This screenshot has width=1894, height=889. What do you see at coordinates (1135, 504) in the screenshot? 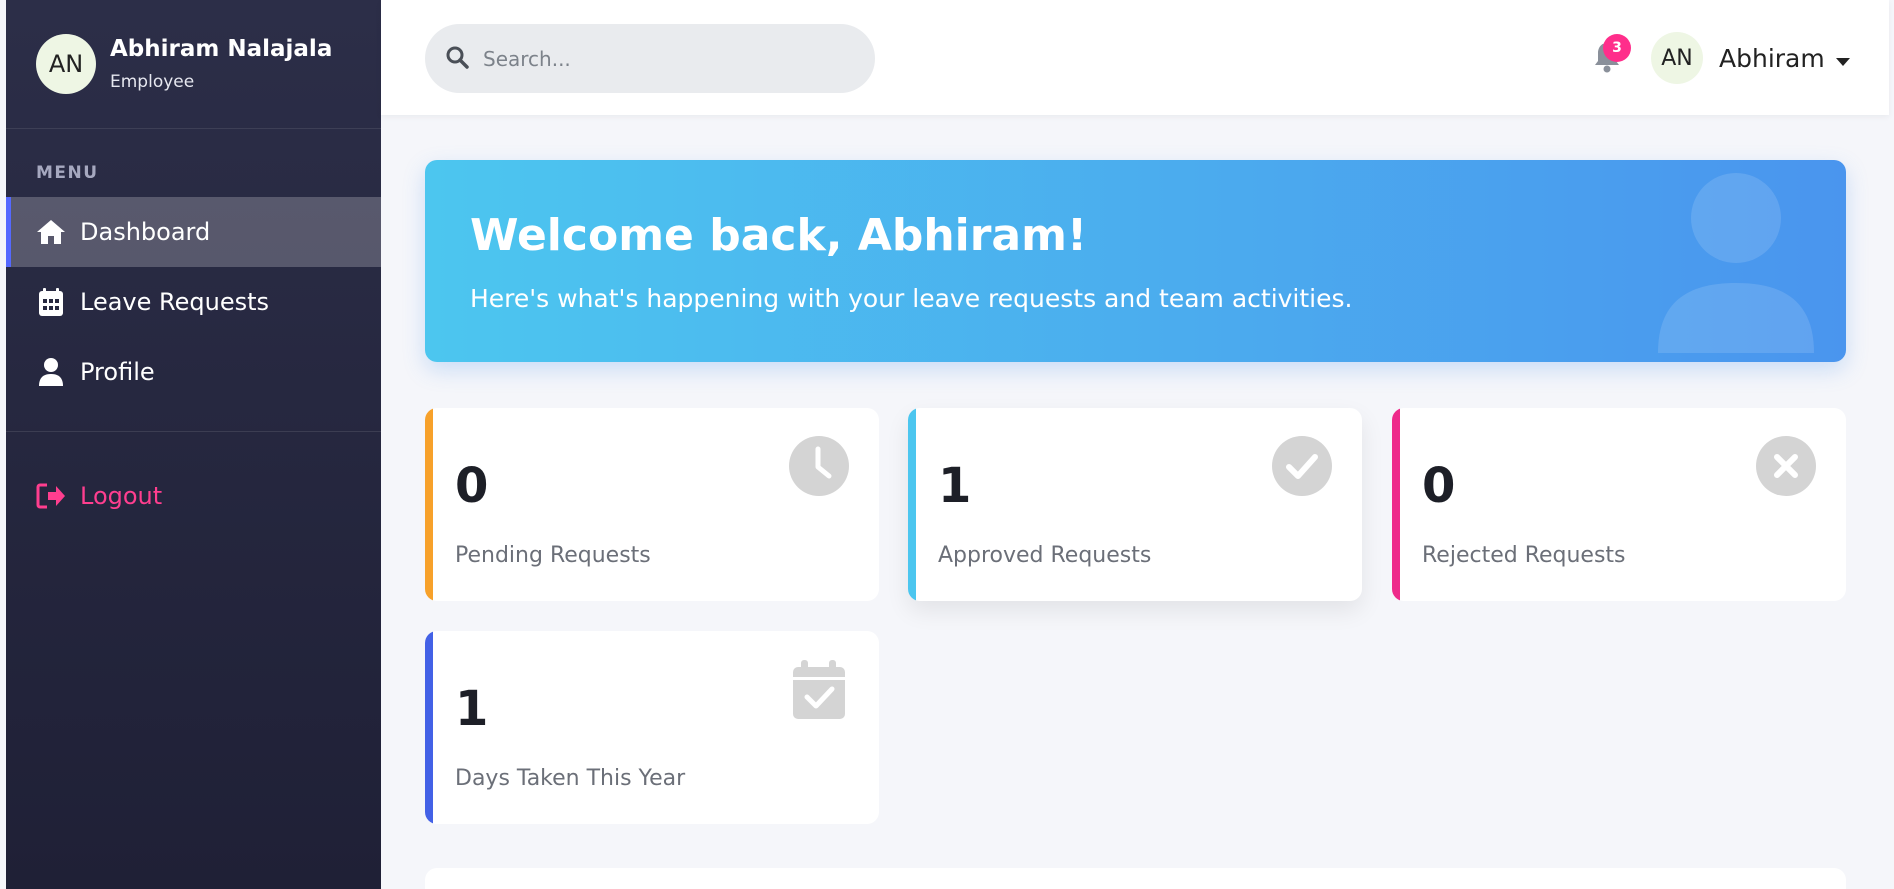
I see `stat-card-approved: 1 Approved Requests` at bounding box center [1135, 504].